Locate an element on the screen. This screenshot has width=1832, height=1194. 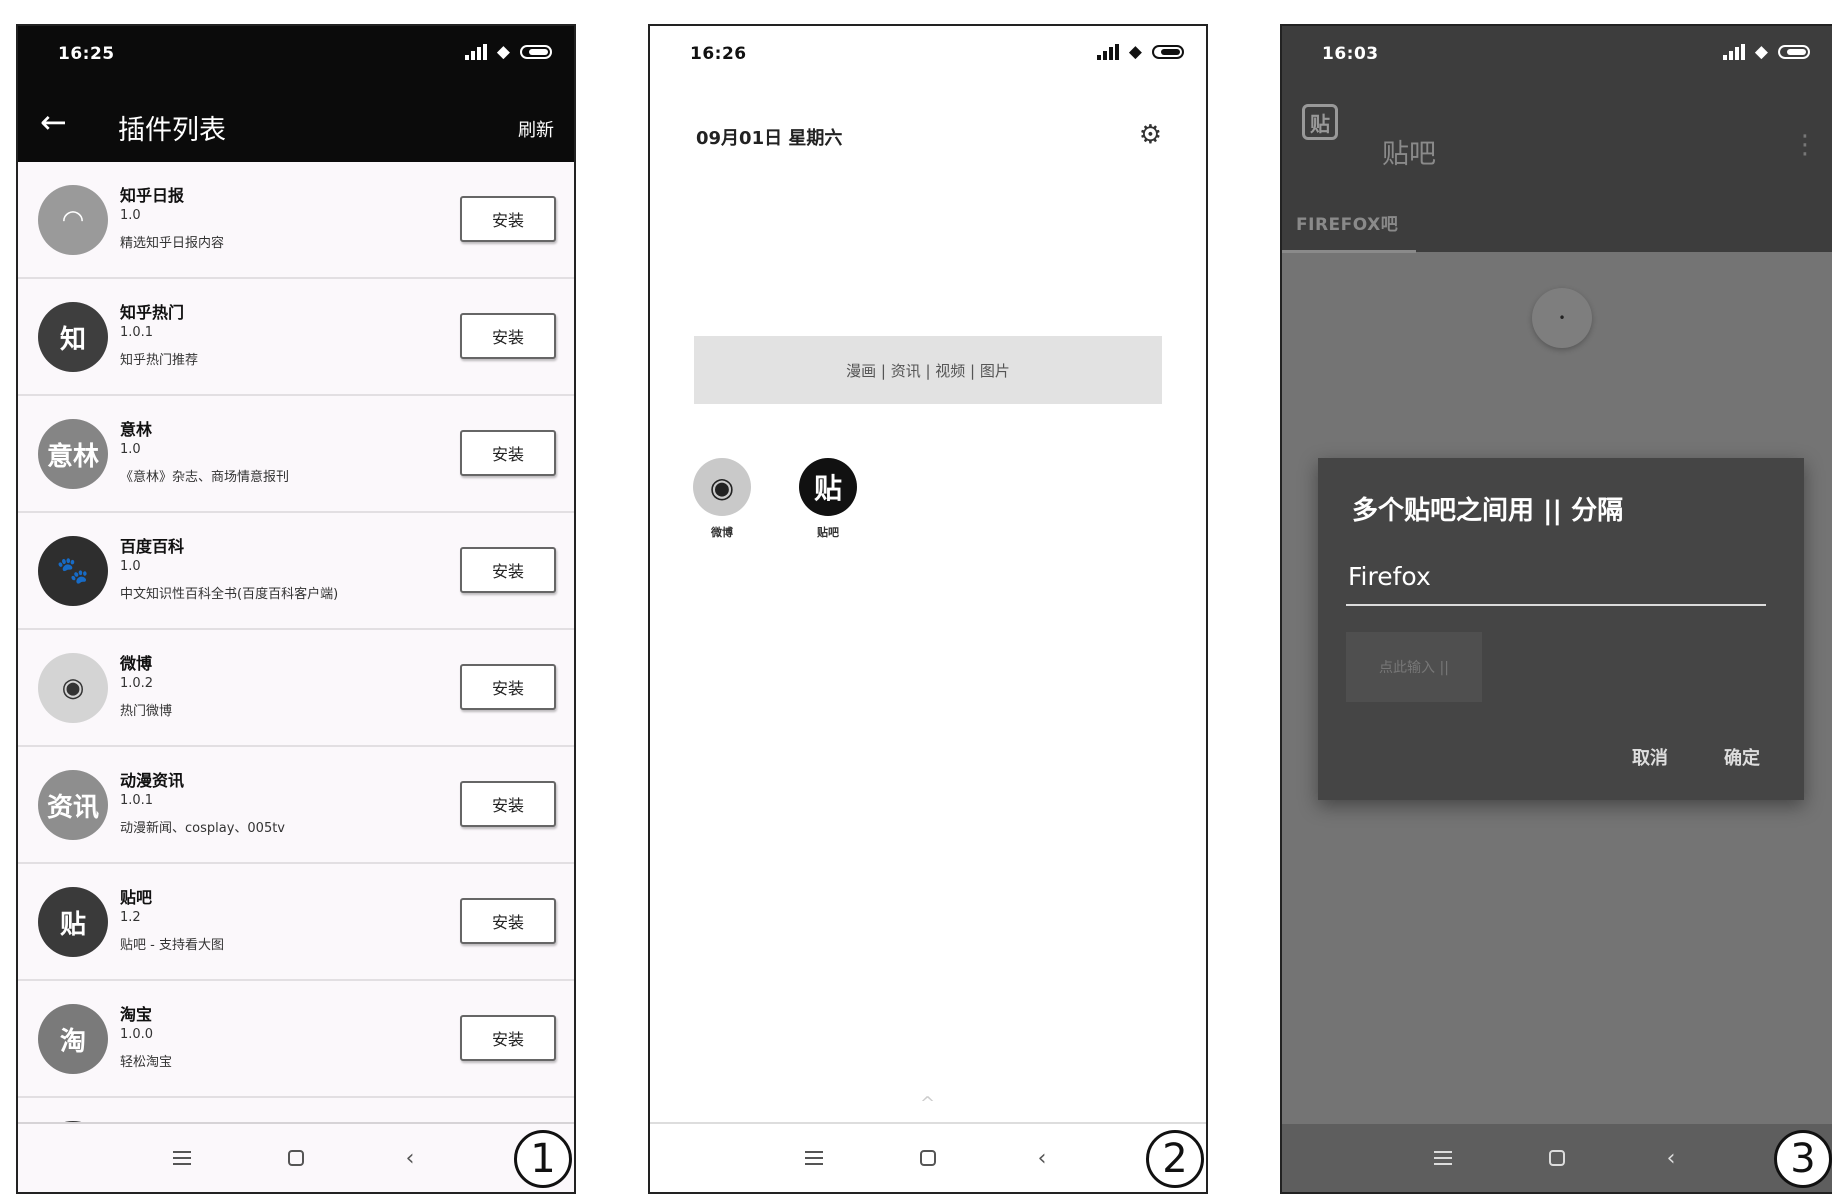
plugin-avatar-icon: 淘 is located at coordinates (73, 1039).